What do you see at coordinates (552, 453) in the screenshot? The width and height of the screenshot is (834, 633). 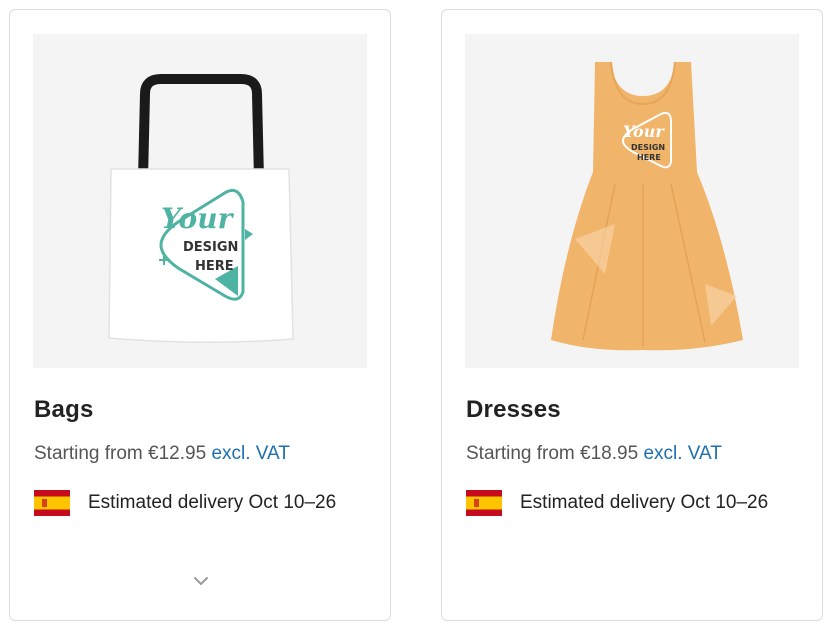 I see `price-text: Starting from €18.95` at bounding box center [552, 453].